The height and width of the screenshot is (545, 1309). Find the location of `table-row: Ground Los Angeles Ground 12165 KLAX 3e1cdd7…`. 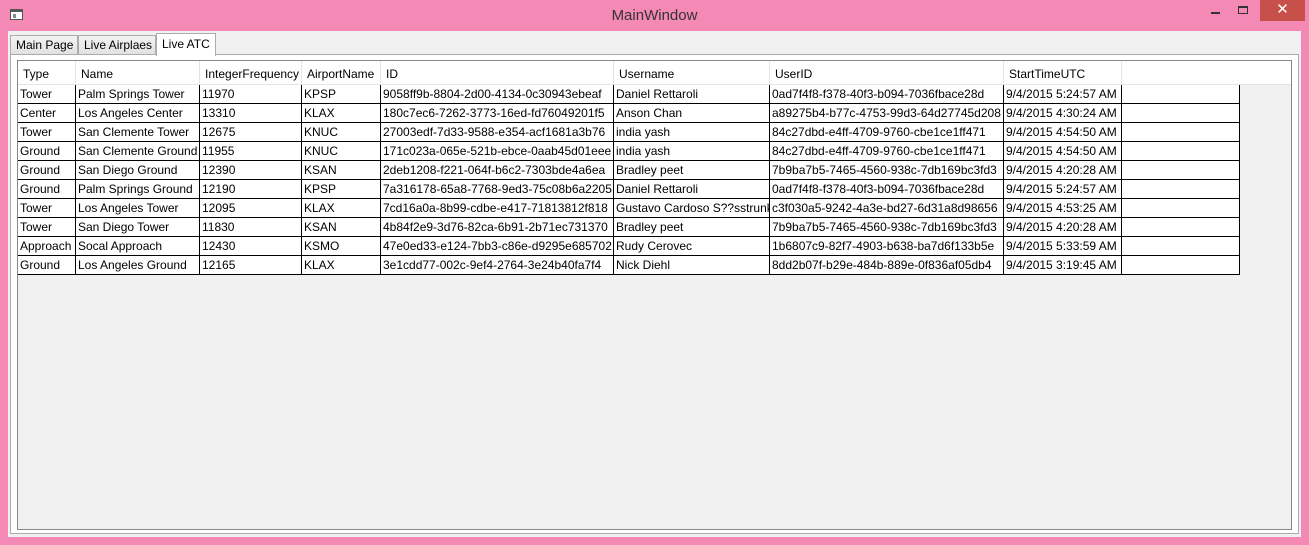

table-row: Ground Los Angeles Ground 12165 KLAX 3e1cdd7… is located at coordinates (629, 265).